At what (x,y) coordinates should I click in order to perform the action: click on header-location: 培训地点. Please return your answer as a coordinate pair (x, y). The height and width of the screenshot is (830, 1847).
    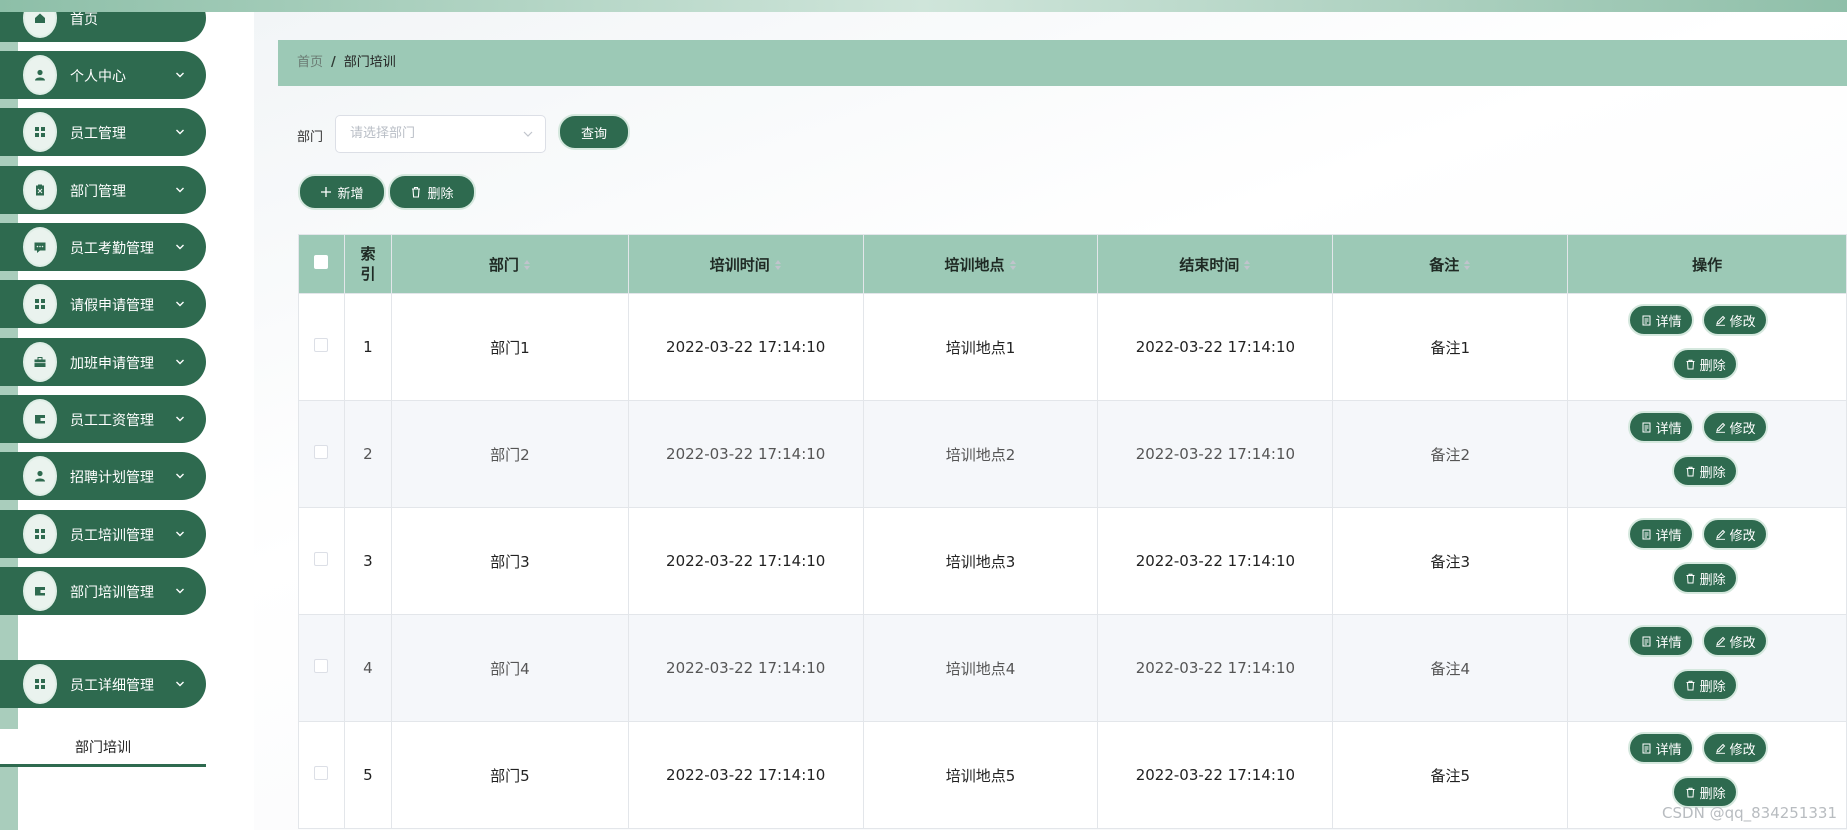
    Looking at the image, I should click on (980, 264).